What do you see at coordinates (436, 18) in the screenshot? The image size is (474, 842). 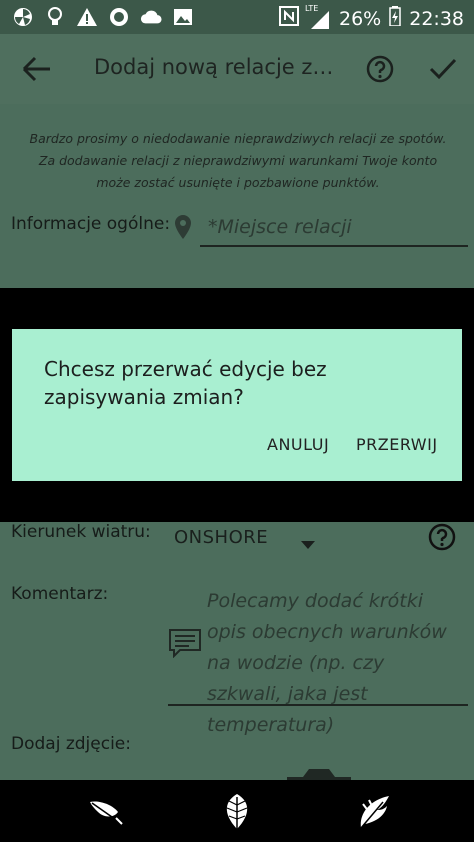 I see `clock: 22:38` at bounding box center [436, 18].